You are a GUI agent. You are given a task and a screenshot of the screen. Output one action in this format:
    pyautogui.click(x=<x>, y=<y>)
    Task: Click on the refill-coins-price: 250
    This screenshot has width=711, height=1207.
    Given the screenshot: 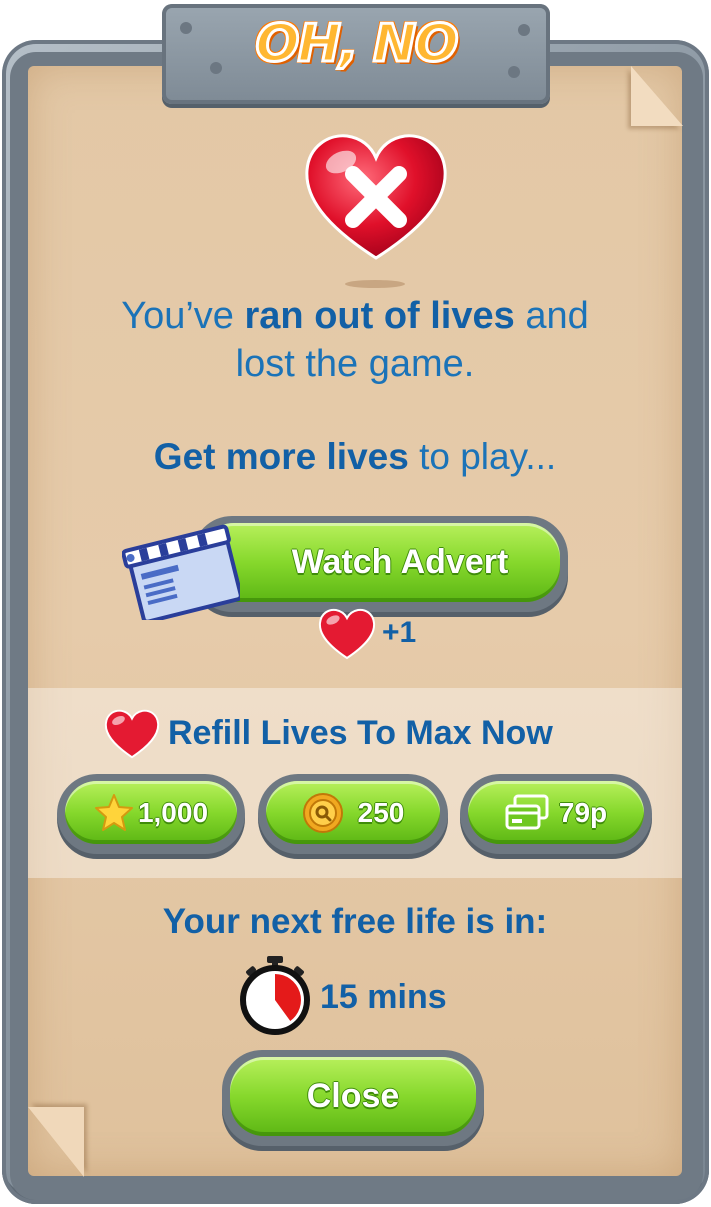 What is the action you would take?
    pyautogui.click(x=381, y=812)
    